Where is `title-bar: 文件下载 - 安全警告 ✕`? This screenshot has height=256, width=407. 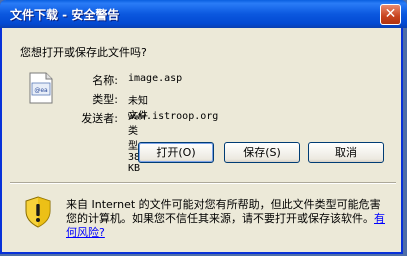 title-bar: 文件下载 - 安全警告 ✕ is located at coordinates (203, 14).